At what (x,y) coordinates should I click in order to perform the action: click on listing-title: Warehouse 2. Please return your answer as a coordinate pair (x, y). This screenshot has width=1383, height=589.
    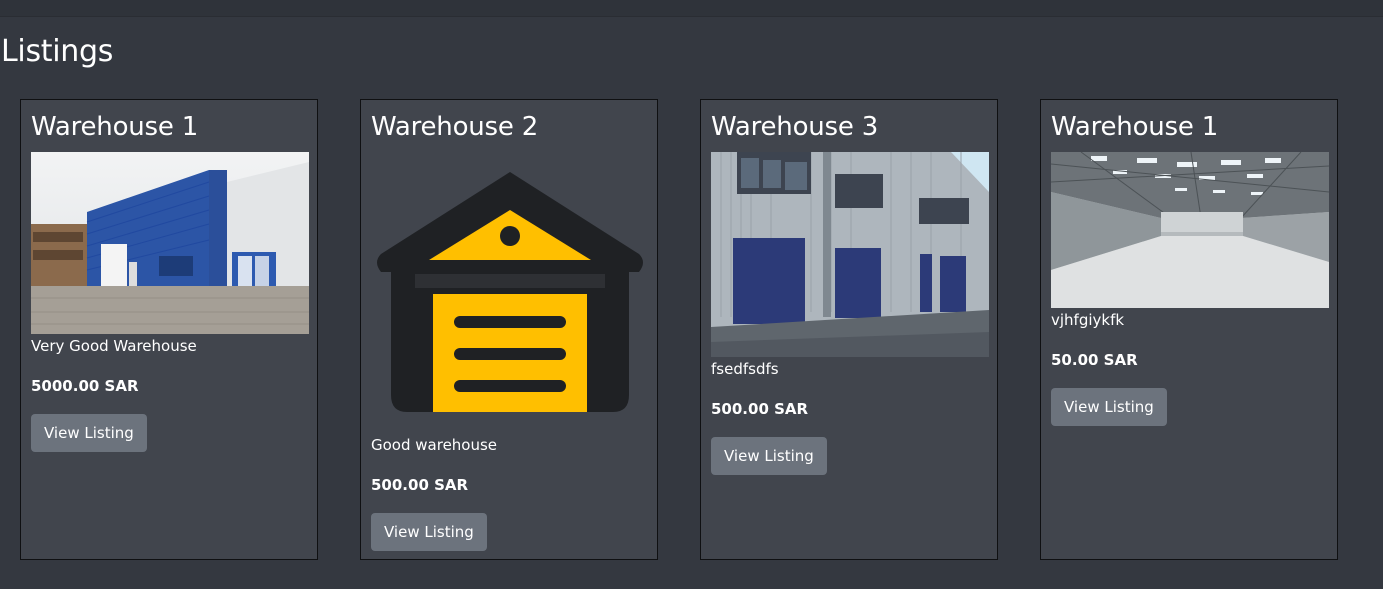
    Looking at the image, I should click on (455, 127).